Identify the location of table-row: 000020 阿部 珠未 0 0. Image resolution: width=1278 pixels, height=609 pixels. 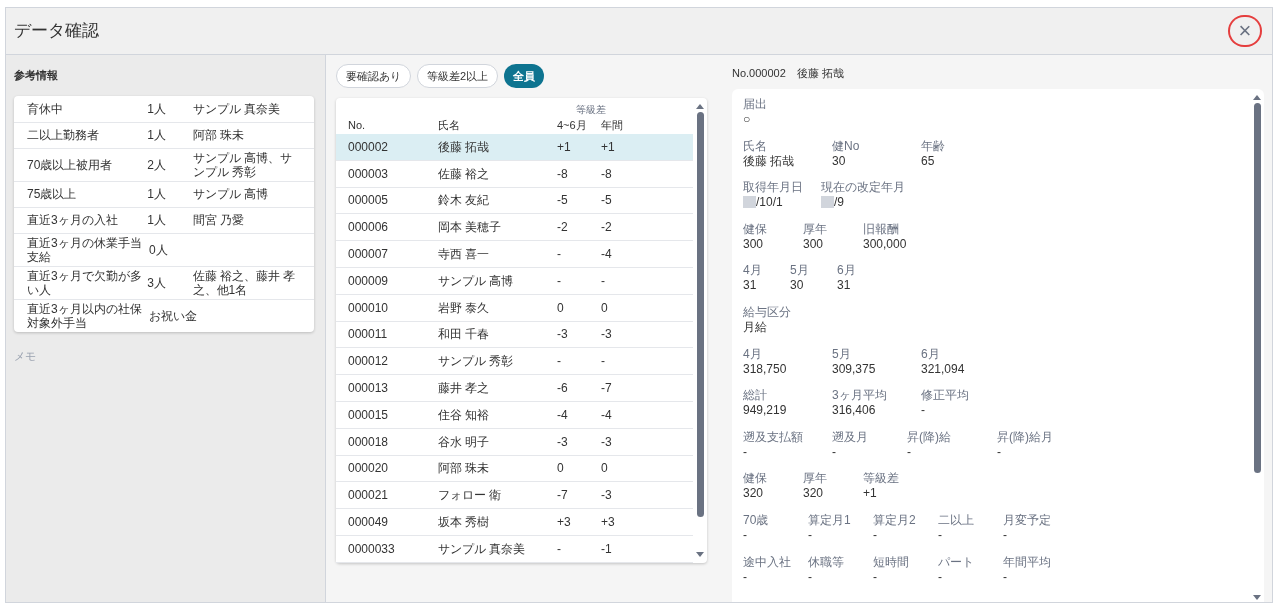
(514, 469).